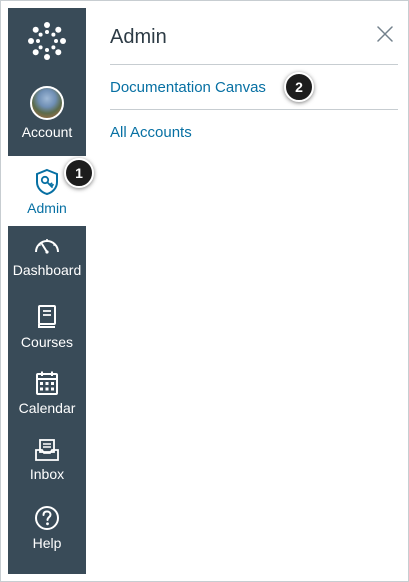 This screenshot has width=409, height=582. I want to click on nav-item-label: Dashboard, so click(47, 270).